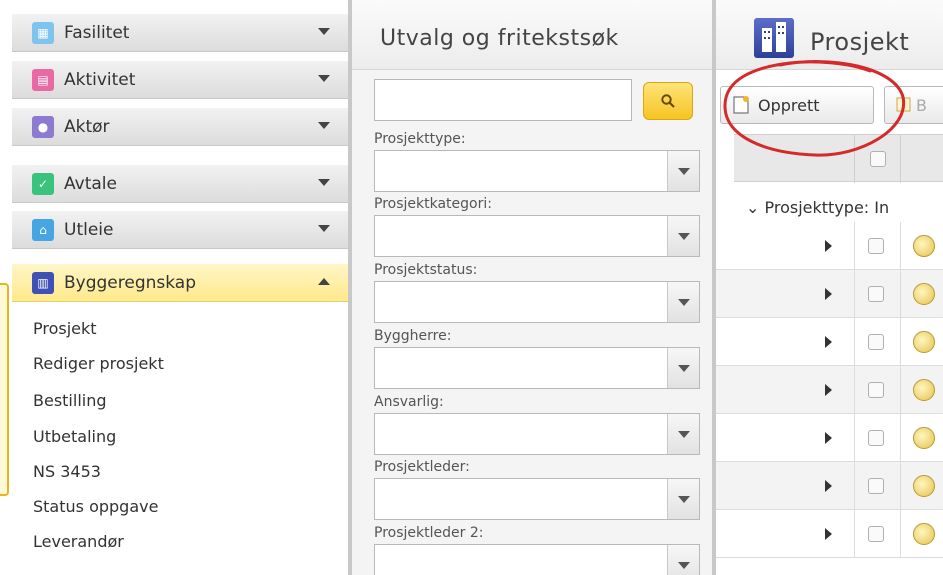 Image resolution: width=943 pixels, height=575 pixels. I want to click on subnav-status-oppgave: Status oppgave, so click(95, 506).